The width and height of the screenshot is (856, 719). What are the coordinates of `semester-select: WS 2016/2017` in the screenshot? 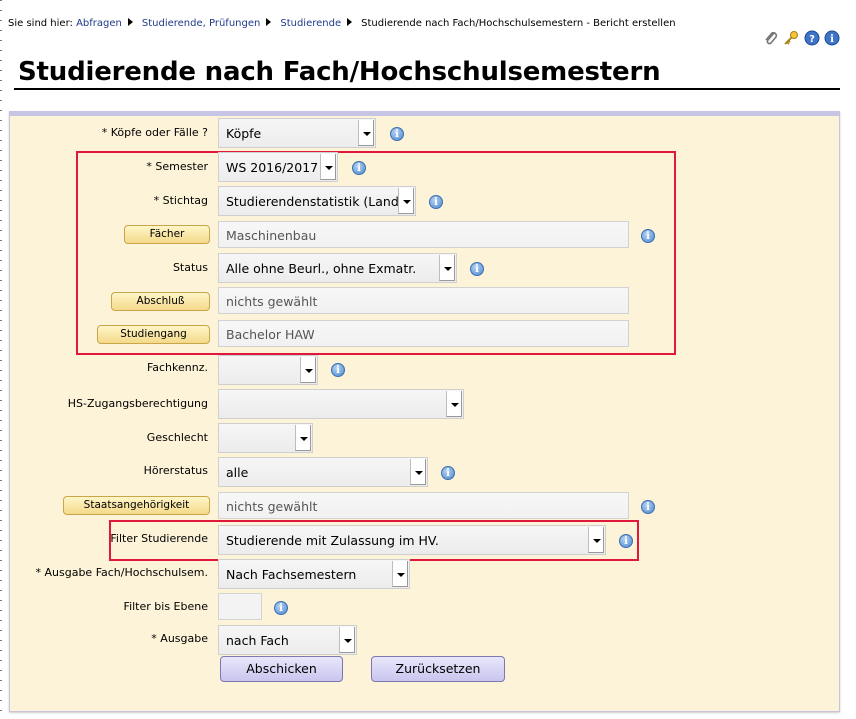 It's located at (278, 167).